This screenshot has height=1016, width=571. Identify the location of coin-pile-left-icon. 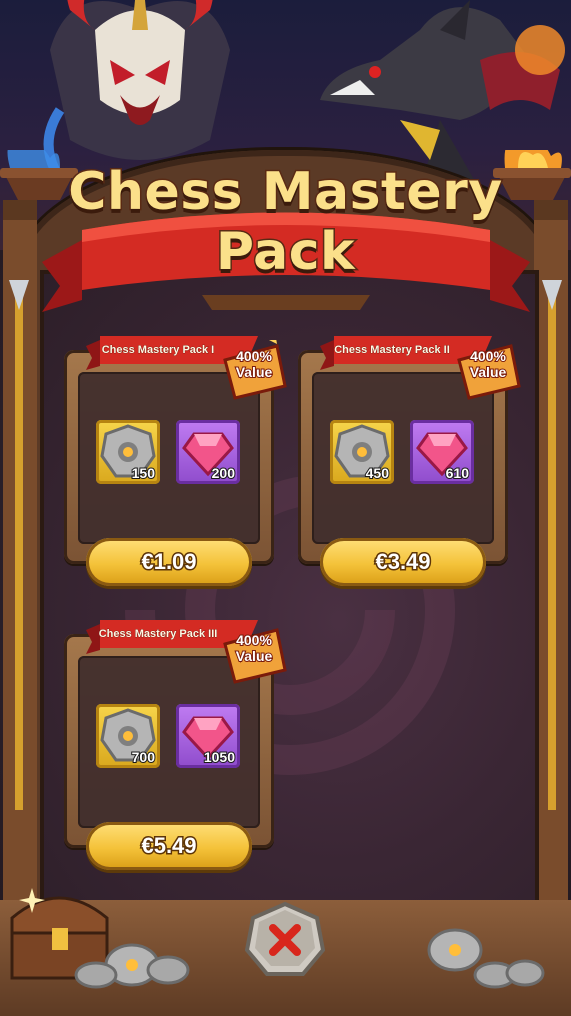
(132, 966).